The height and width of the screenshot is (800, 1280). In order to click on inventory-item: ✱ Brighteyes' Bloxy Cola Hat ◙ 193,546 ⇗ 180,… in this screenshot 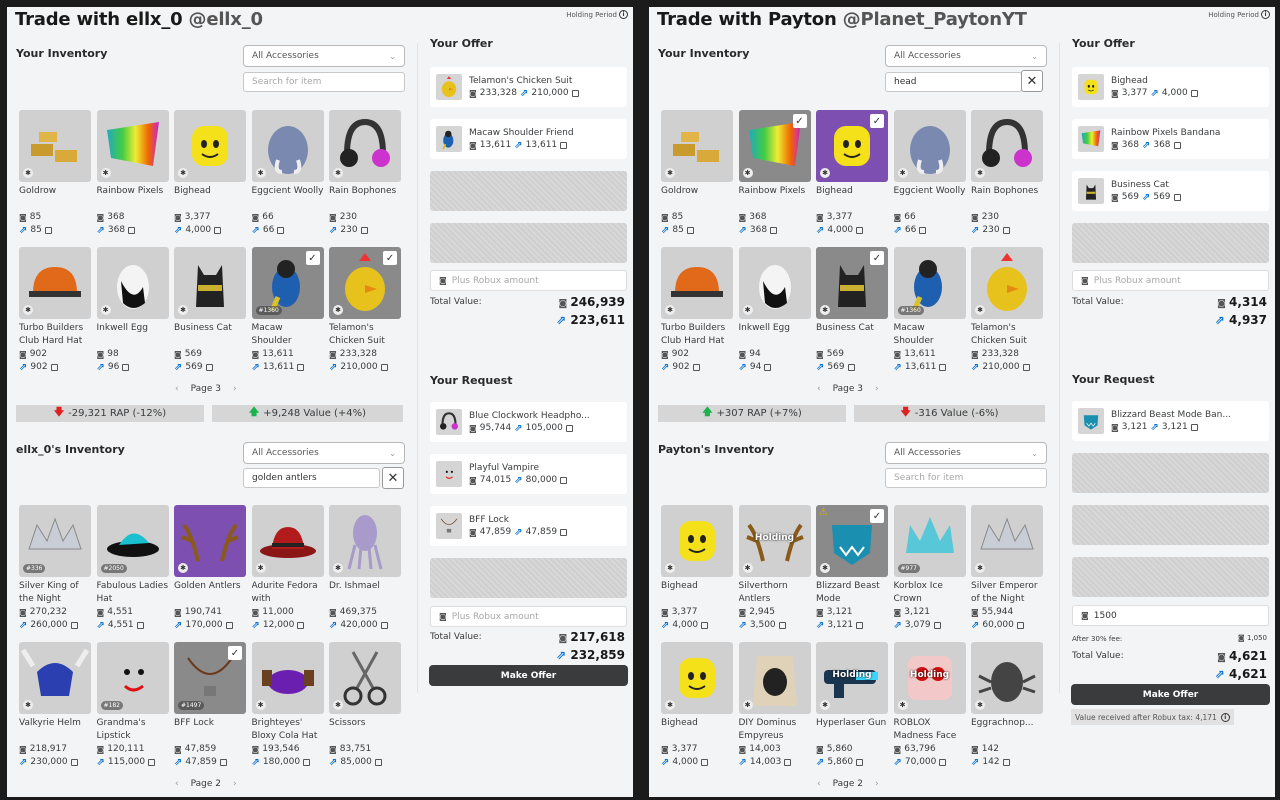, I will do `click(287, 705)`.